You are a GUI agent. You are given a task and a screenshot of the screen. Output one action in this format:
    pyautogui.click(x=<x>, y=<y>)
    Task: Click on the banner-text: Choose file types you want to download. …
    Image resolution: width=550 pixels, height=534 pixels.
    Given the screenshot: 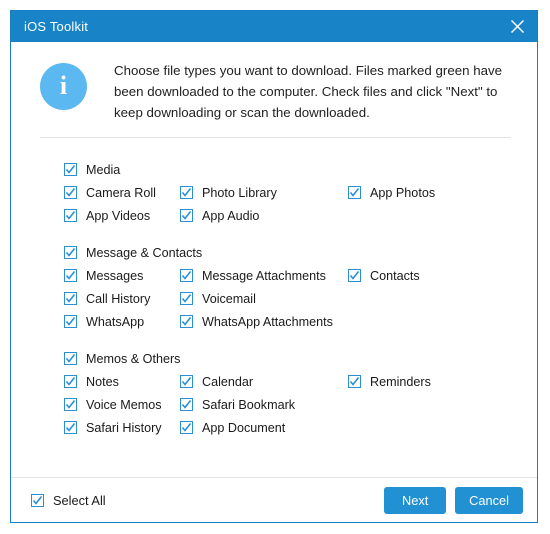 What is the action you would take?
    pyautogui.click(x=308, y=91)
    